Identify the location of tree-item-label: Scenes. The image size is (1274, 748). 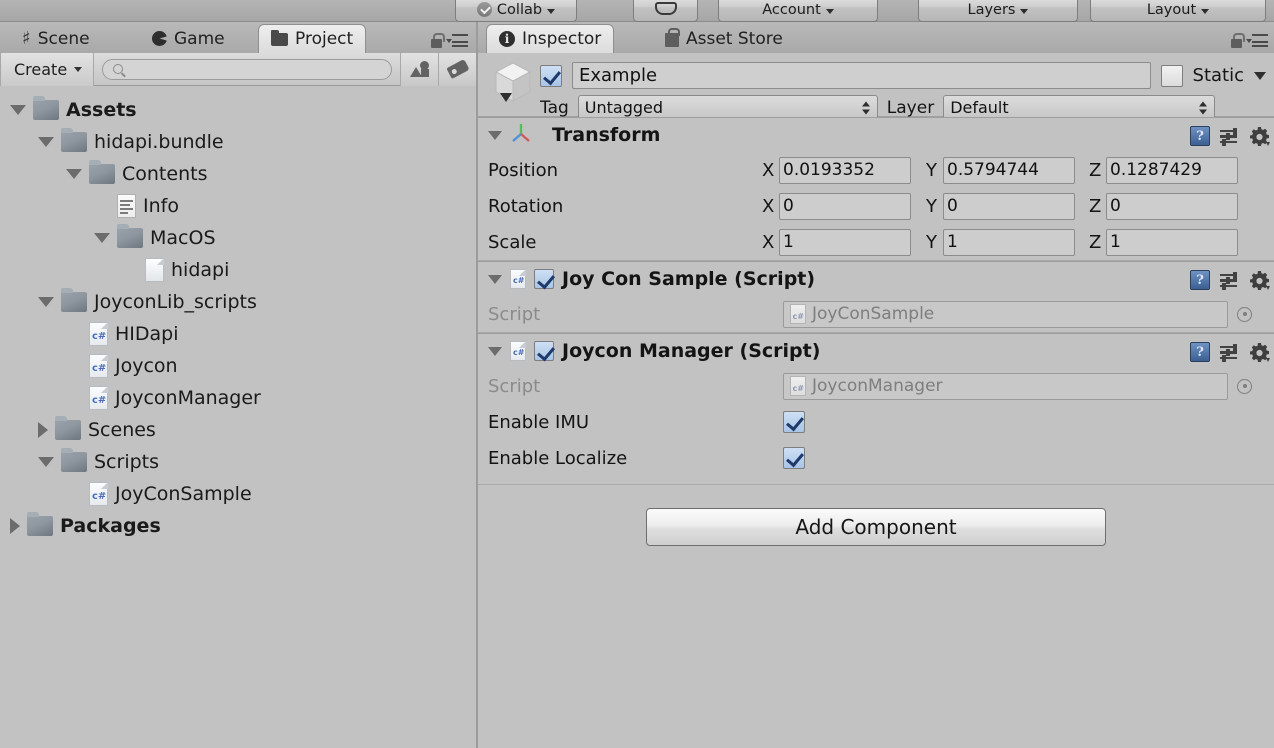
(122, 430).